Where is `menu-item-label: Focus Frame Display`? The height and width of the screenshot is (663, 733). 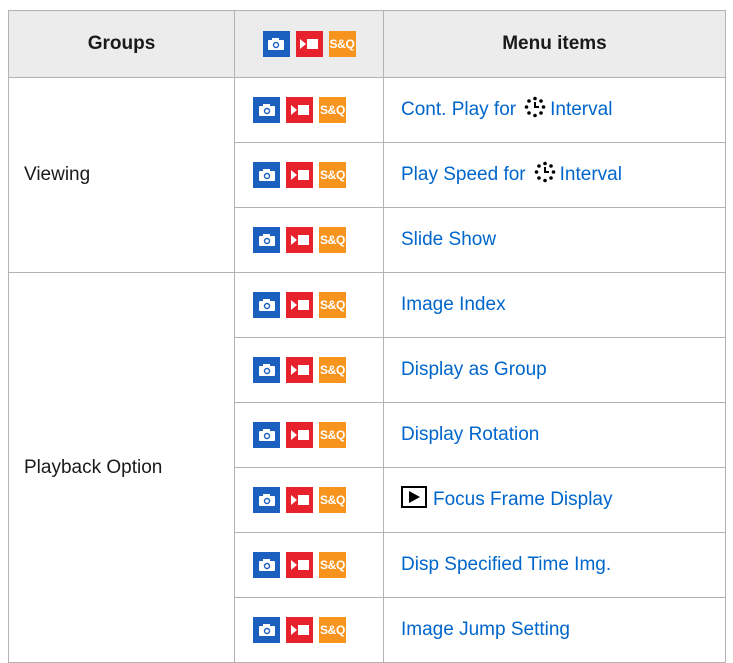 menu-item-label: Focus Frame Display is located at coordinates (523, 499).